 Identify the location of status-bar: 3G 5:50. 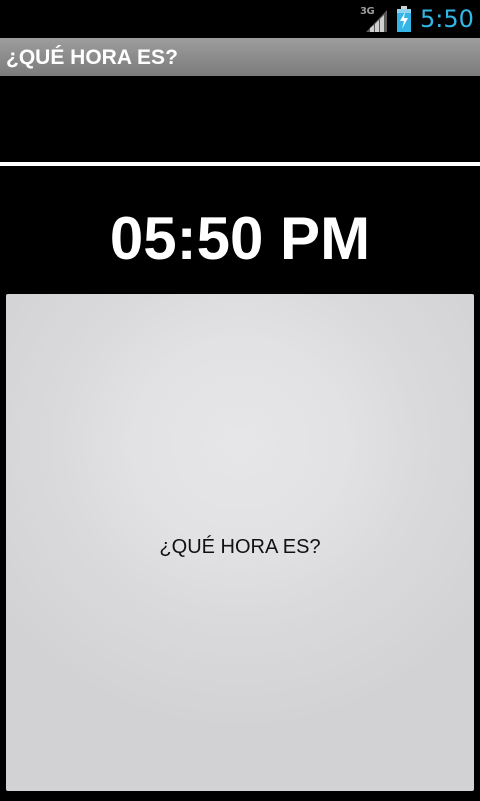
(240, 19).